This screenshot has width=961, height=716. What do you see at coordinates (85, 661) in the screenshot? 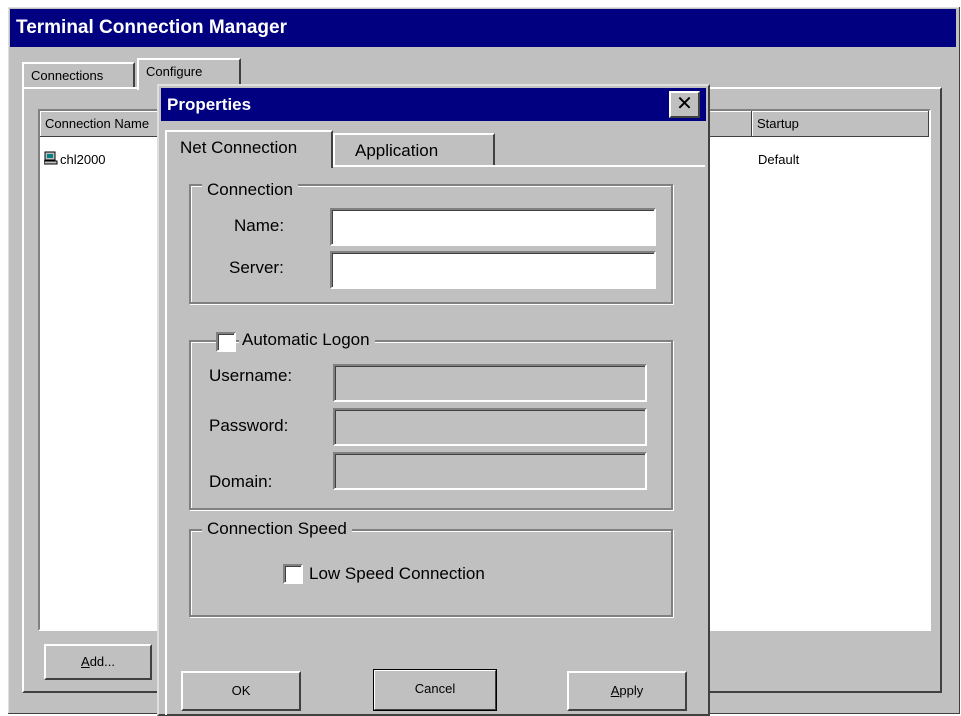
I see `add-button-accel: A` at bounding box center [85, 661].